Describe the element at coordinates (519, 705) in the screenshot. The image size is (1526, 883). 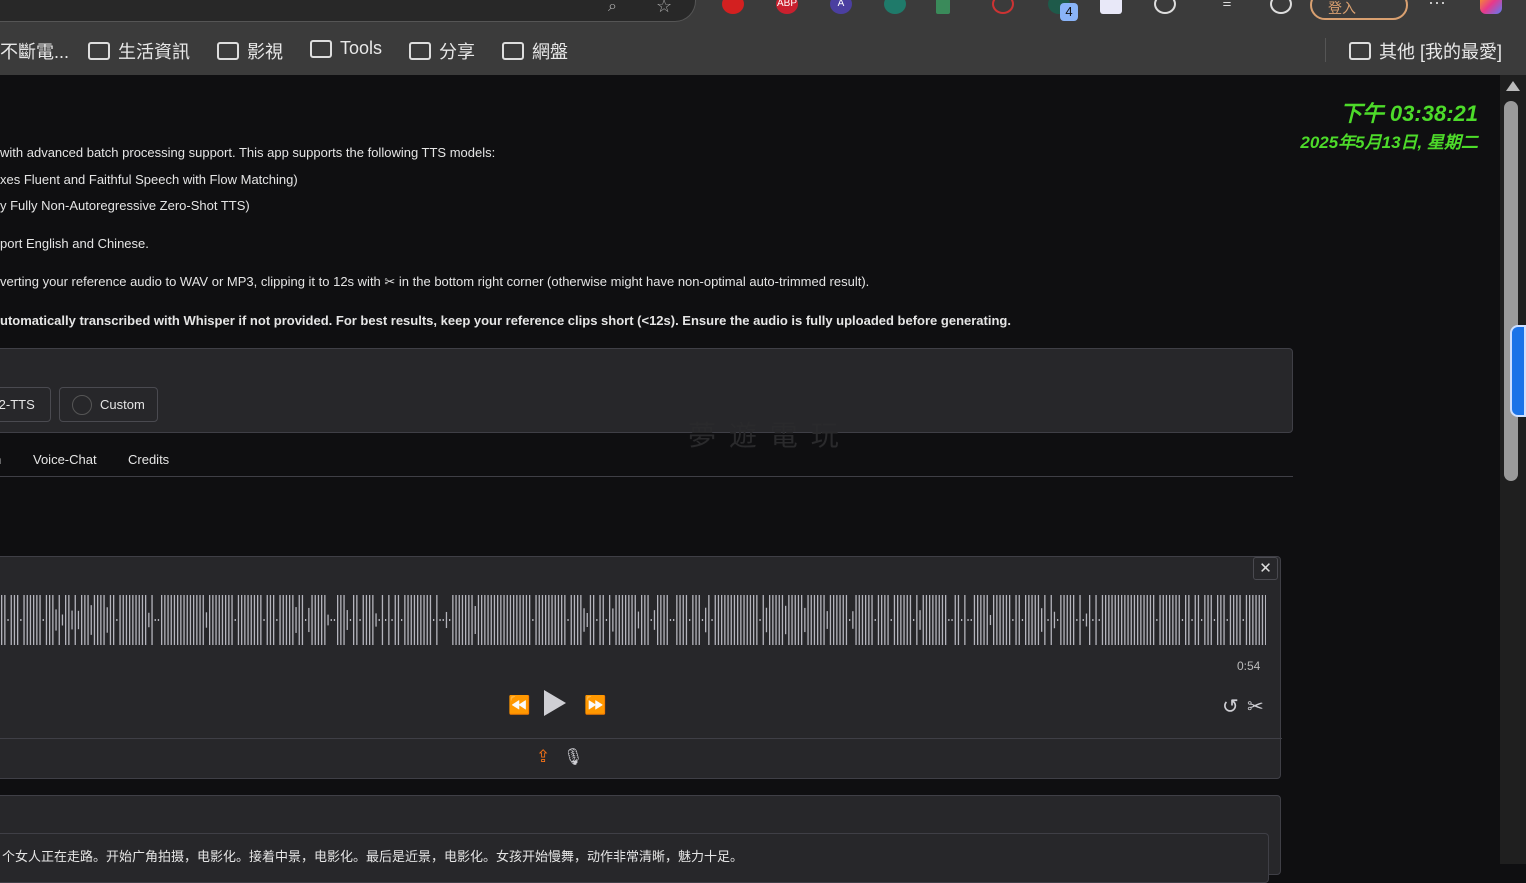
I see `rewind-icon: ⏪` at that location.